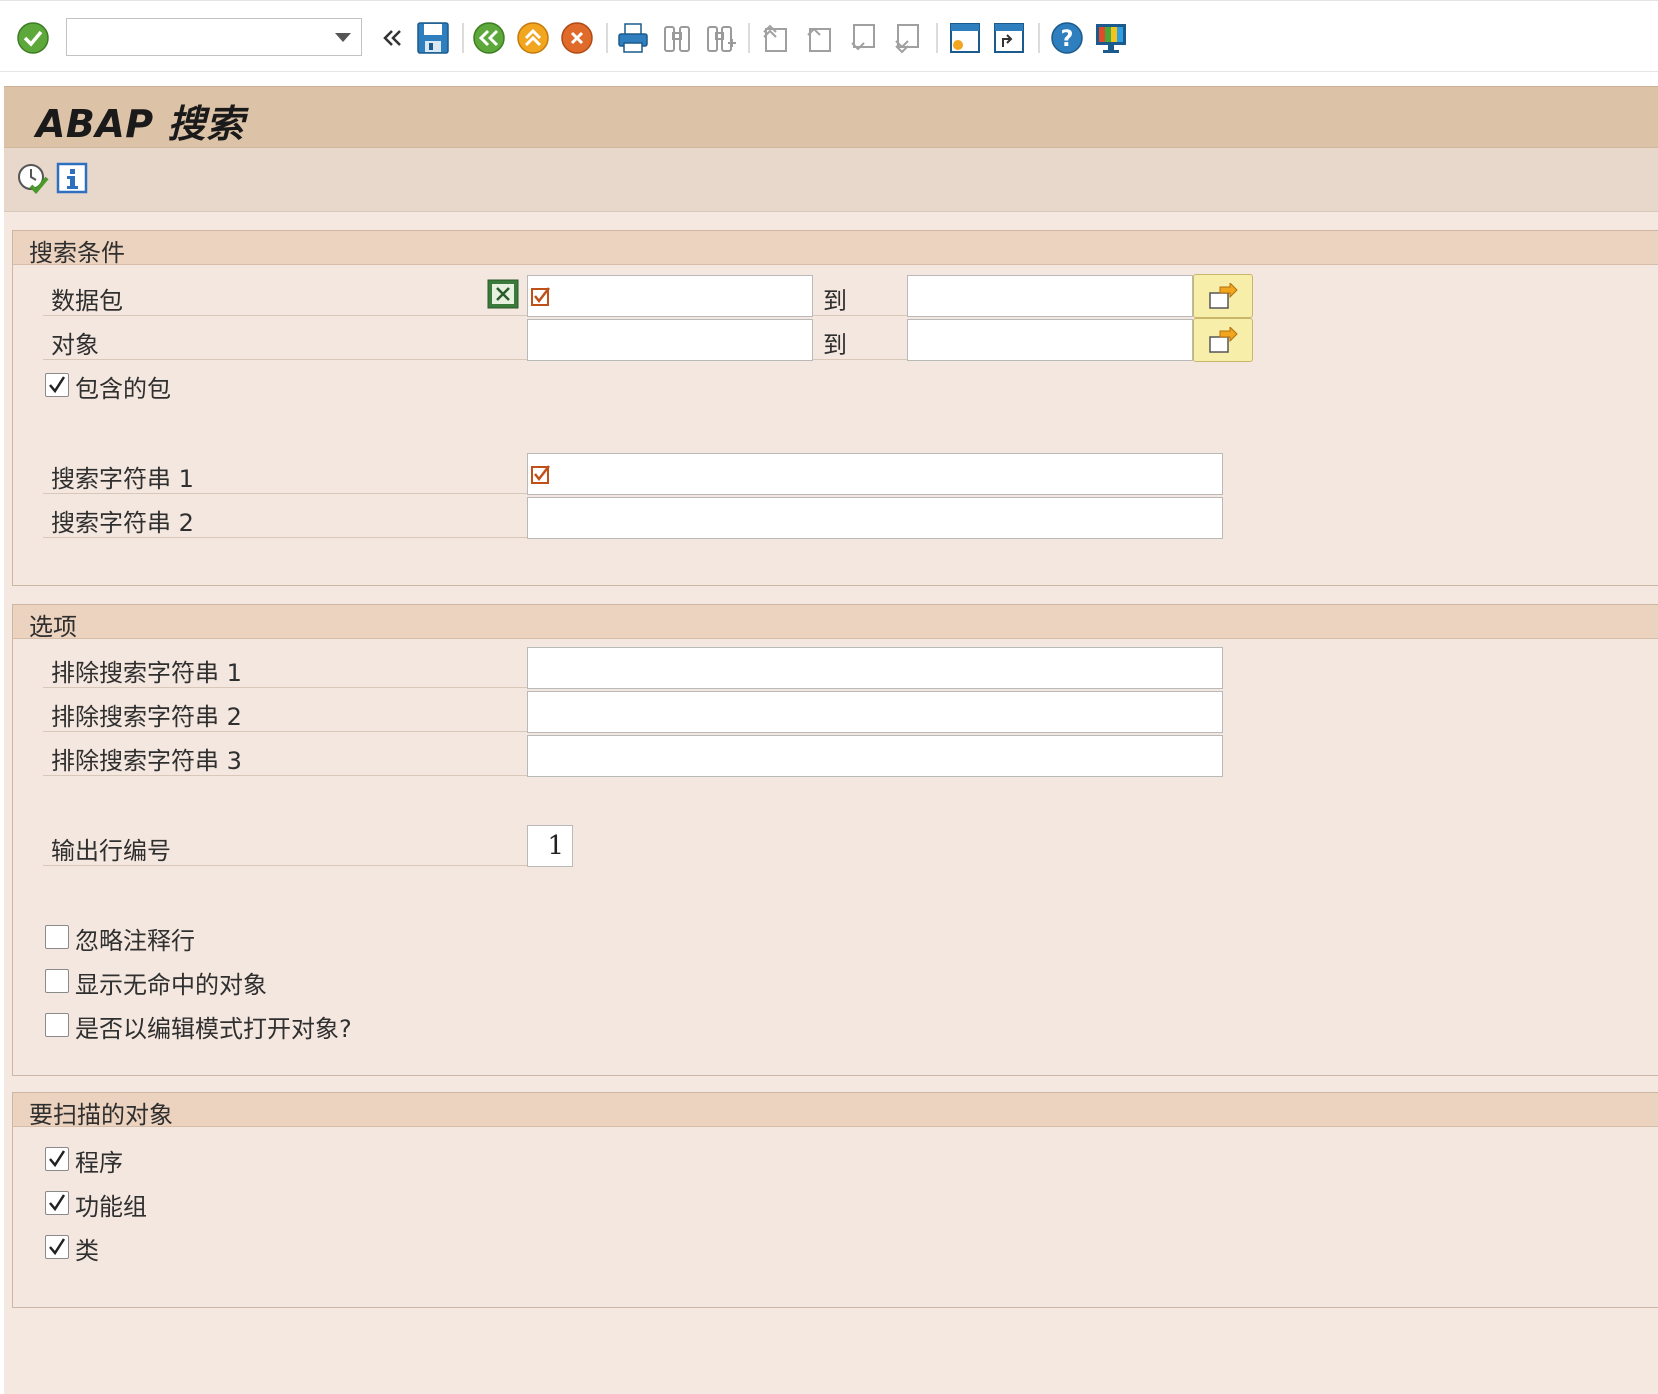 The image size is (1658, 1394). What do you see at coordinates (863, 38) in the screenshot?
I see `next-page-icon` at bounding box center [863, 38].